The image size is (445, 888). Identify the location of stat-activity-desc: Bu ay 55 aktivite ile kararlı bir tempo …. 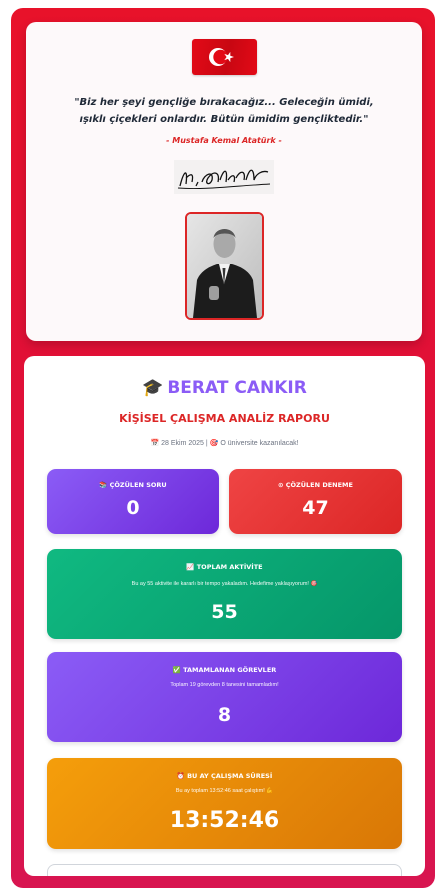
(224, 584).